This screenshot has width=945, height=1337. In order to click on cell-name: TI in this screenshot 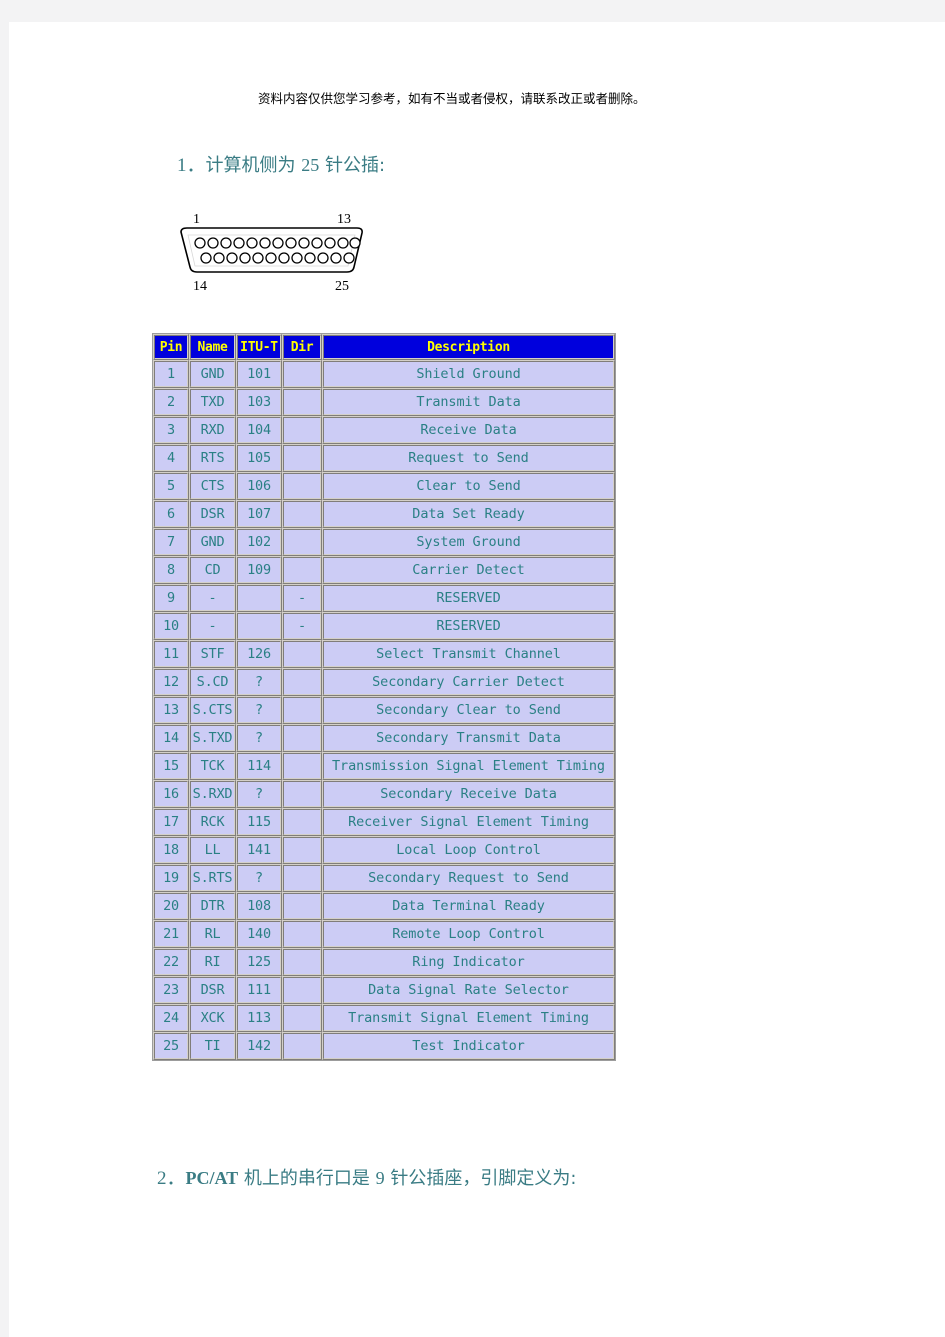, I will do `click(212, 1046)`.